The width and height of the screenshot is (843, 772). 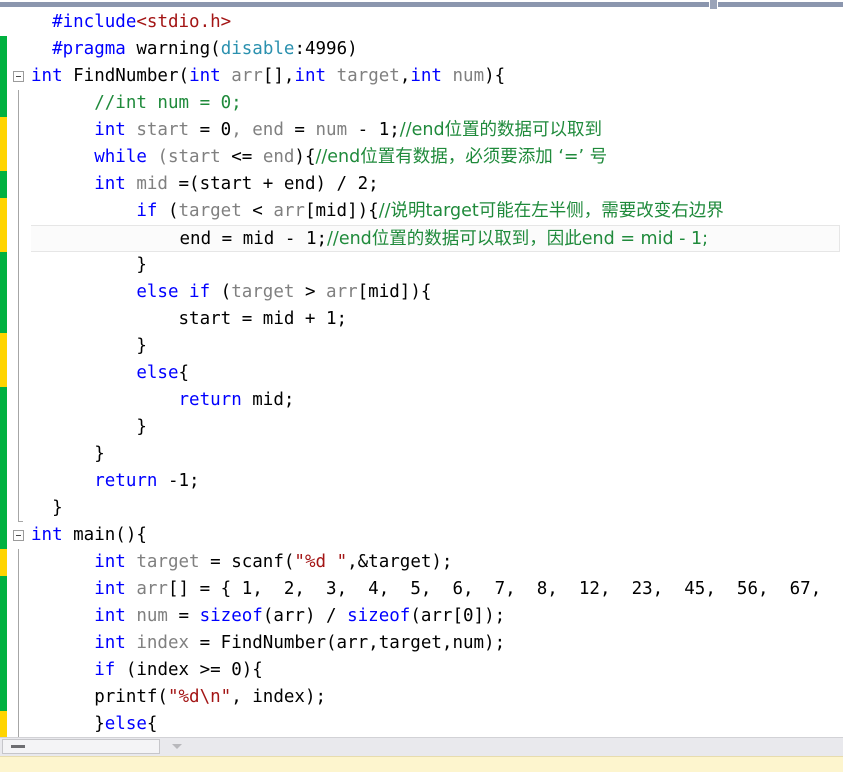 I want to click on code-line: int index = FindNumber(arr,target,num);, so click(x=437, y=643).